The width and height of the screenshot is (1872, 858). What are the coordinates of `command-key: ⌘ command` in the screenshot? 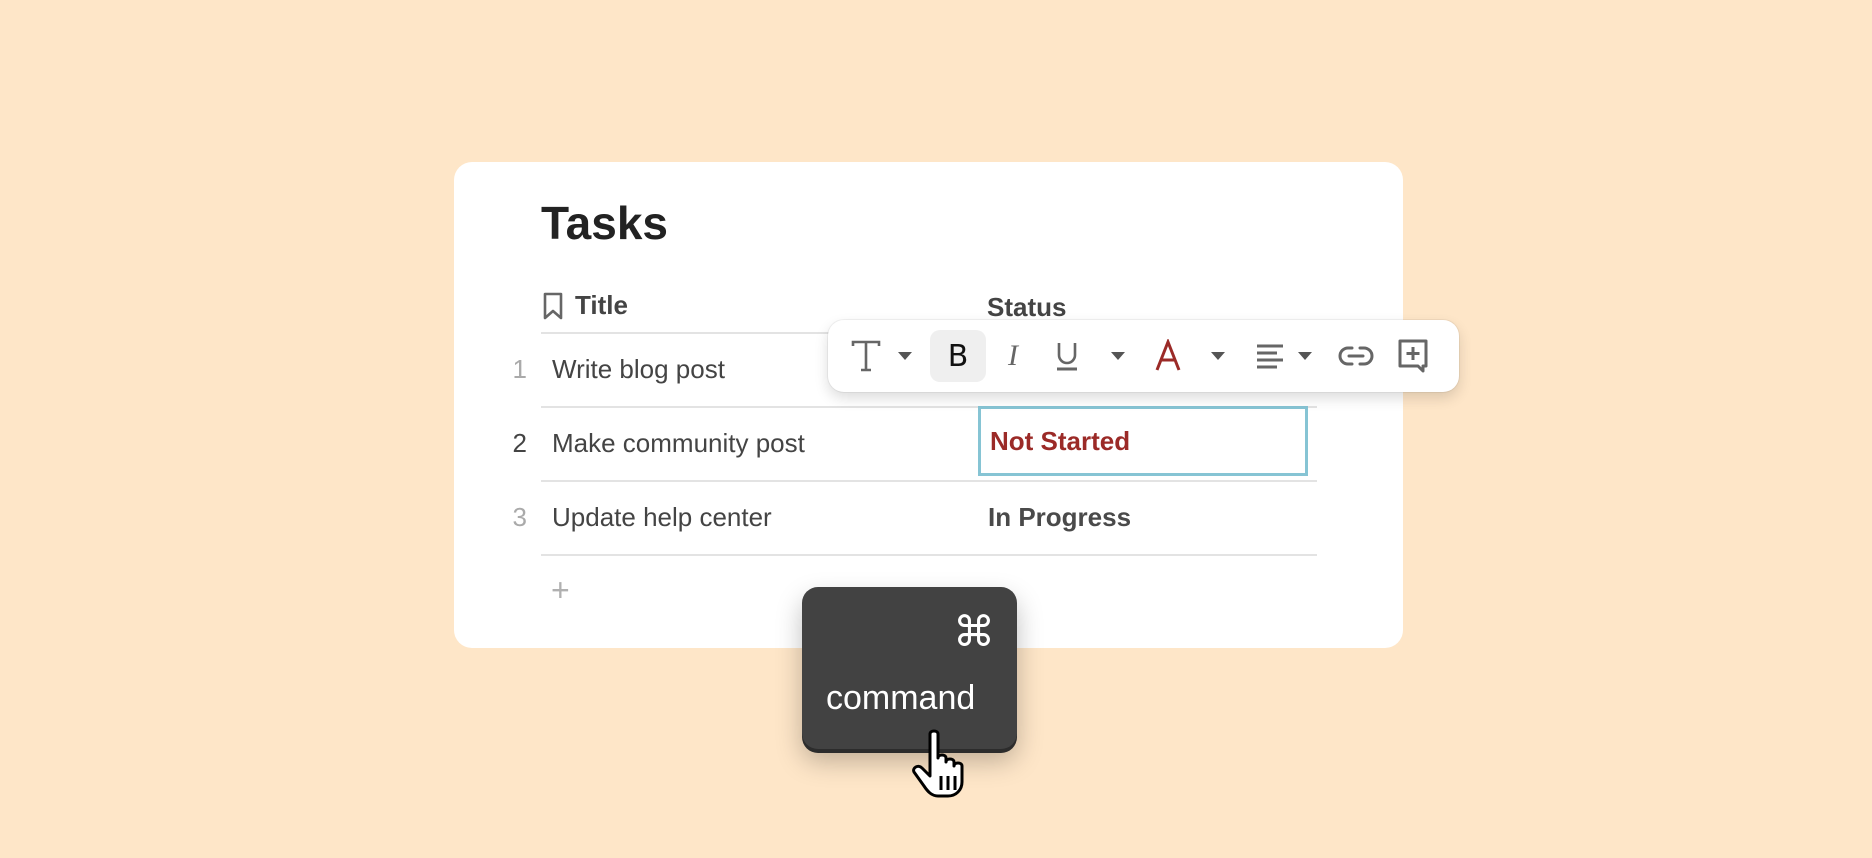 It's located at (909, 668).